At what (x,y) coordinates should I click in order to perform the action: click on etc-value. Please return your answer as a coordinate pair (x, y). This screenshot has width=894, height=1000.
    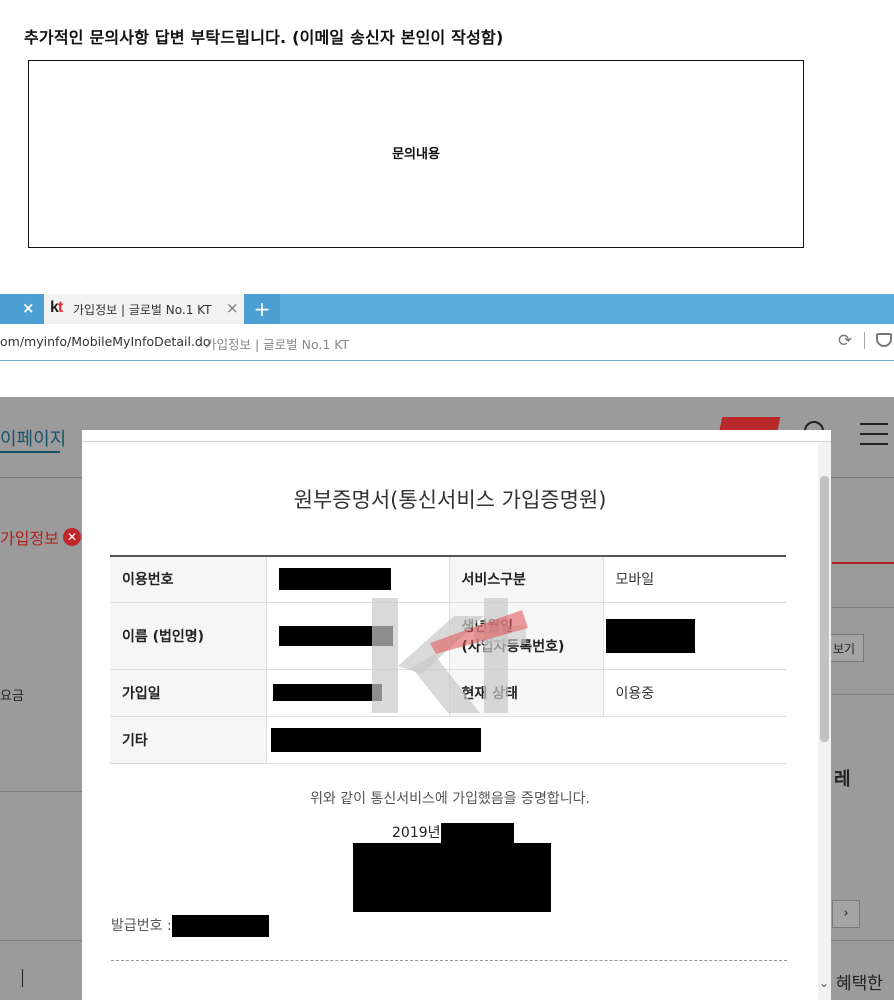
    Looking at the image, I should click on (525, 740).